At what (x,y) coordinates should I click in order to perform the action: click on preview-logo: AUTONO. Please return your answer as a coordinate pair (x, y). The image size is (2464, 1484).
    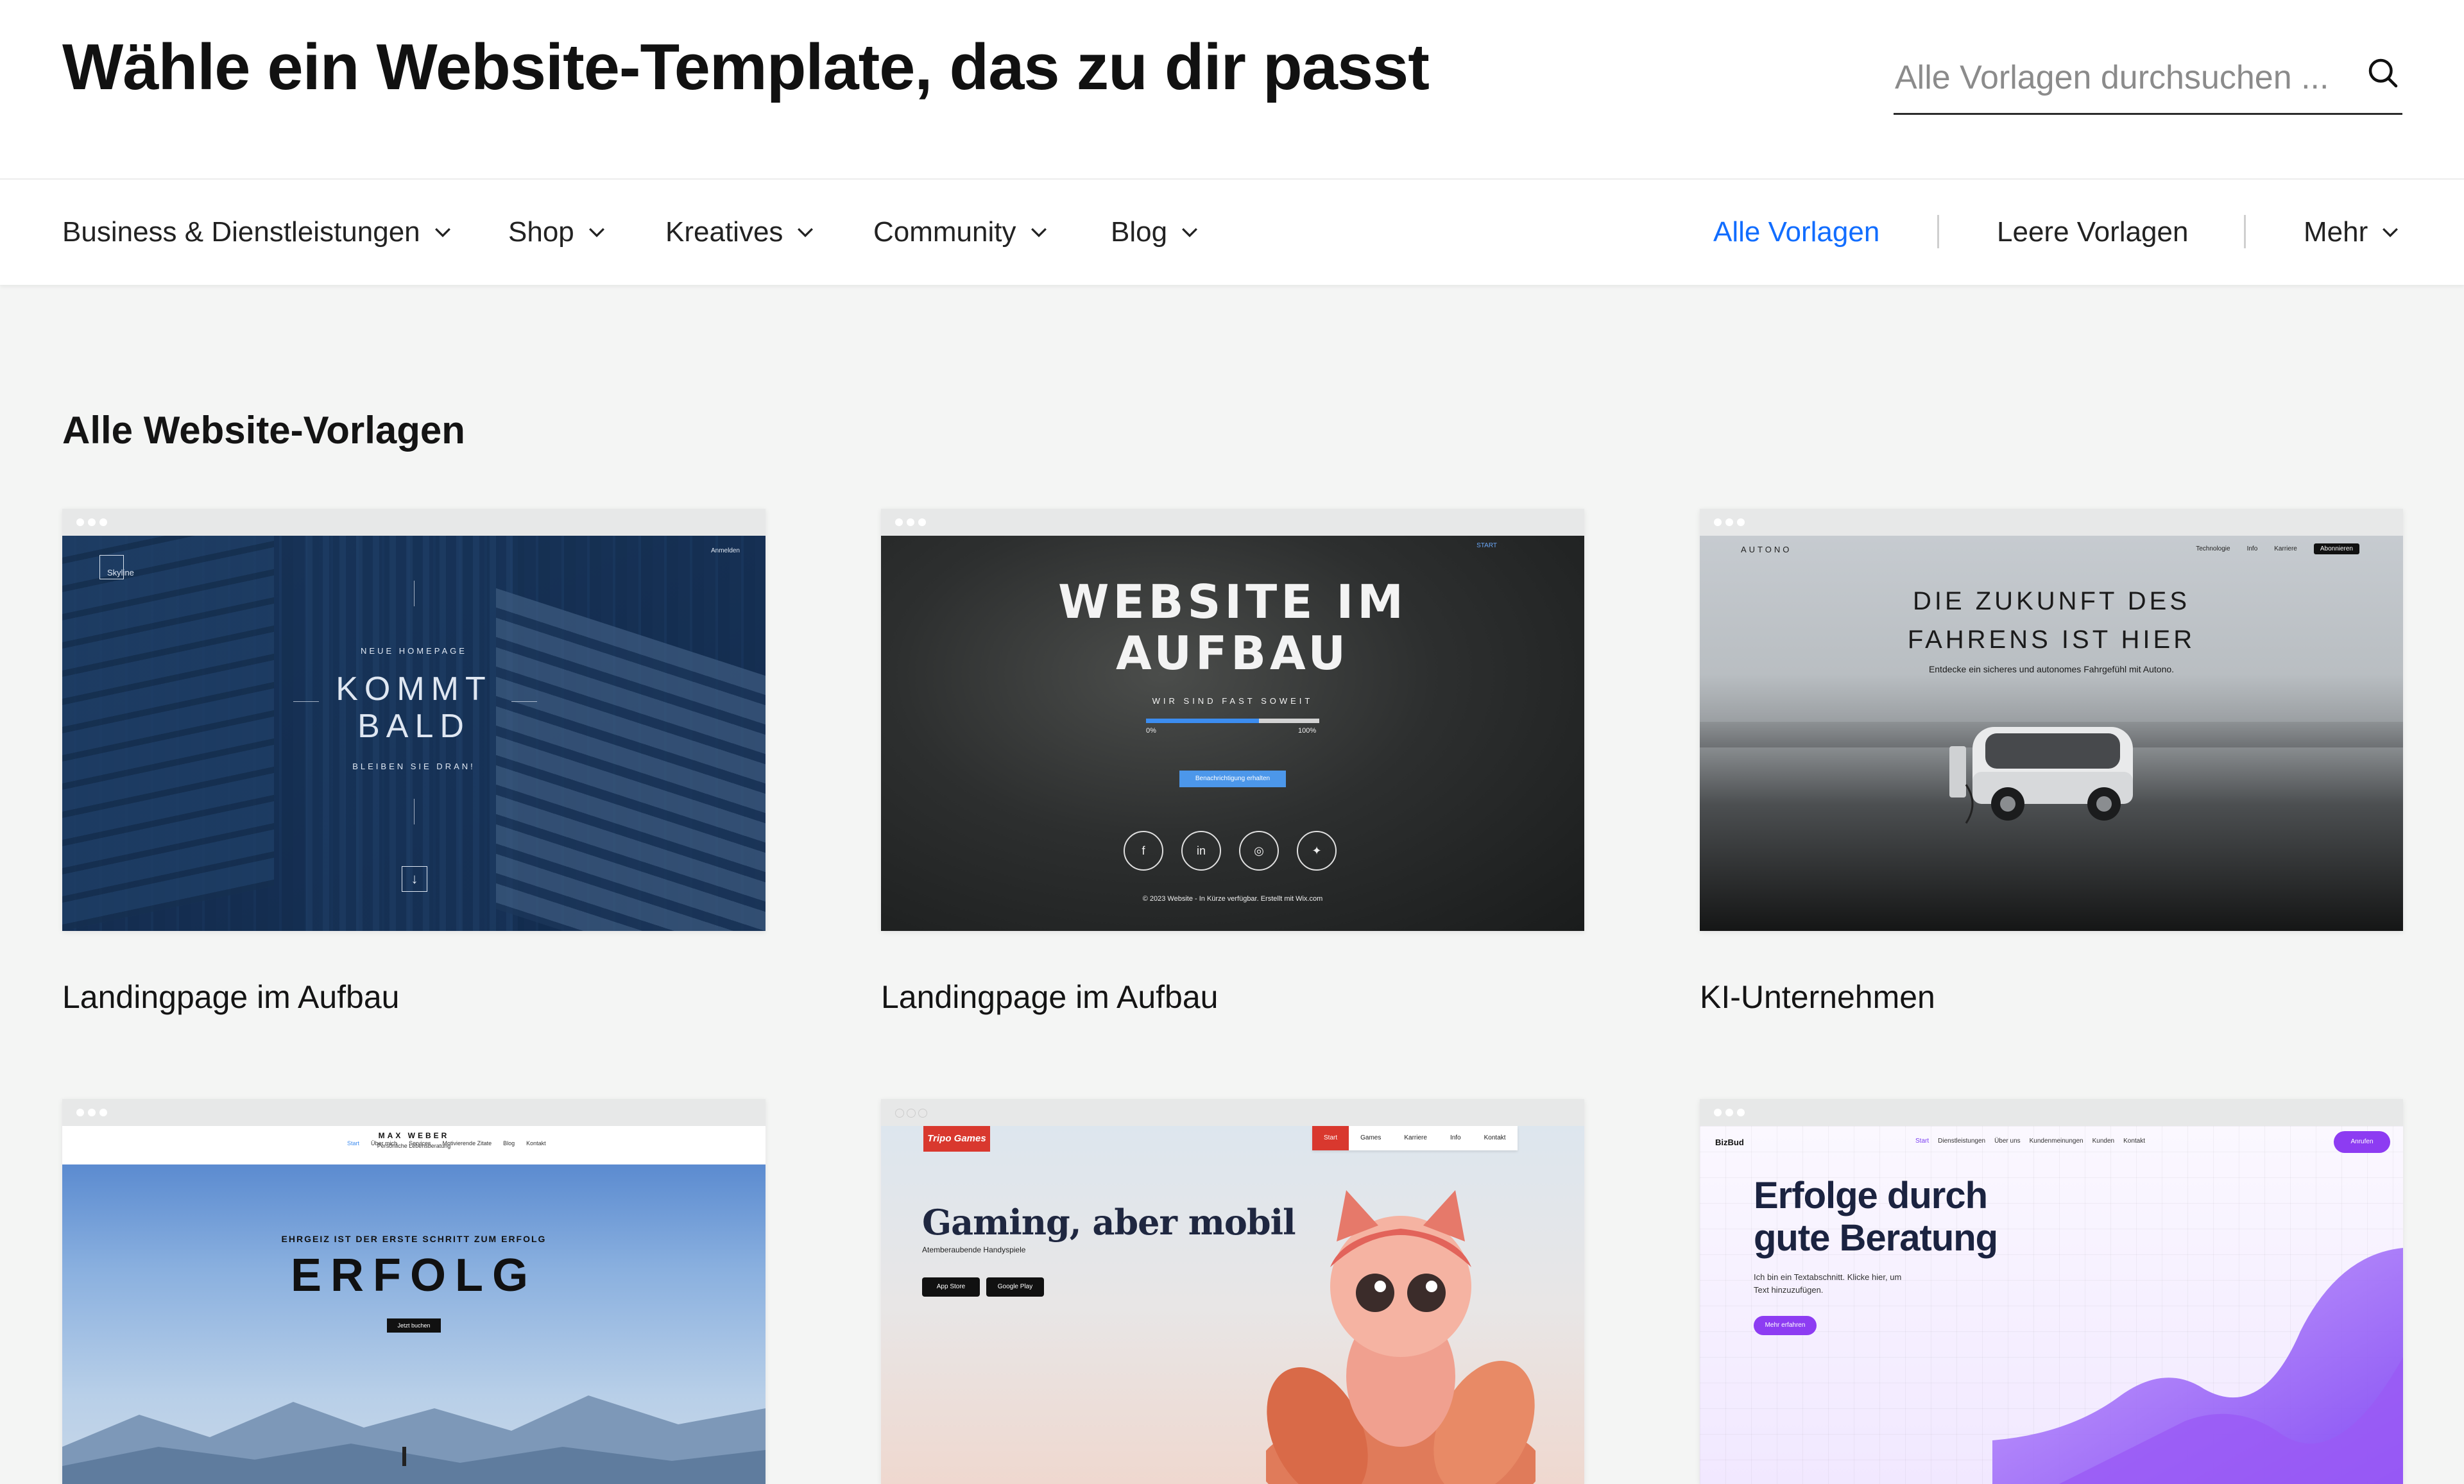
    Looking at the image, I should click on (1767, 549).